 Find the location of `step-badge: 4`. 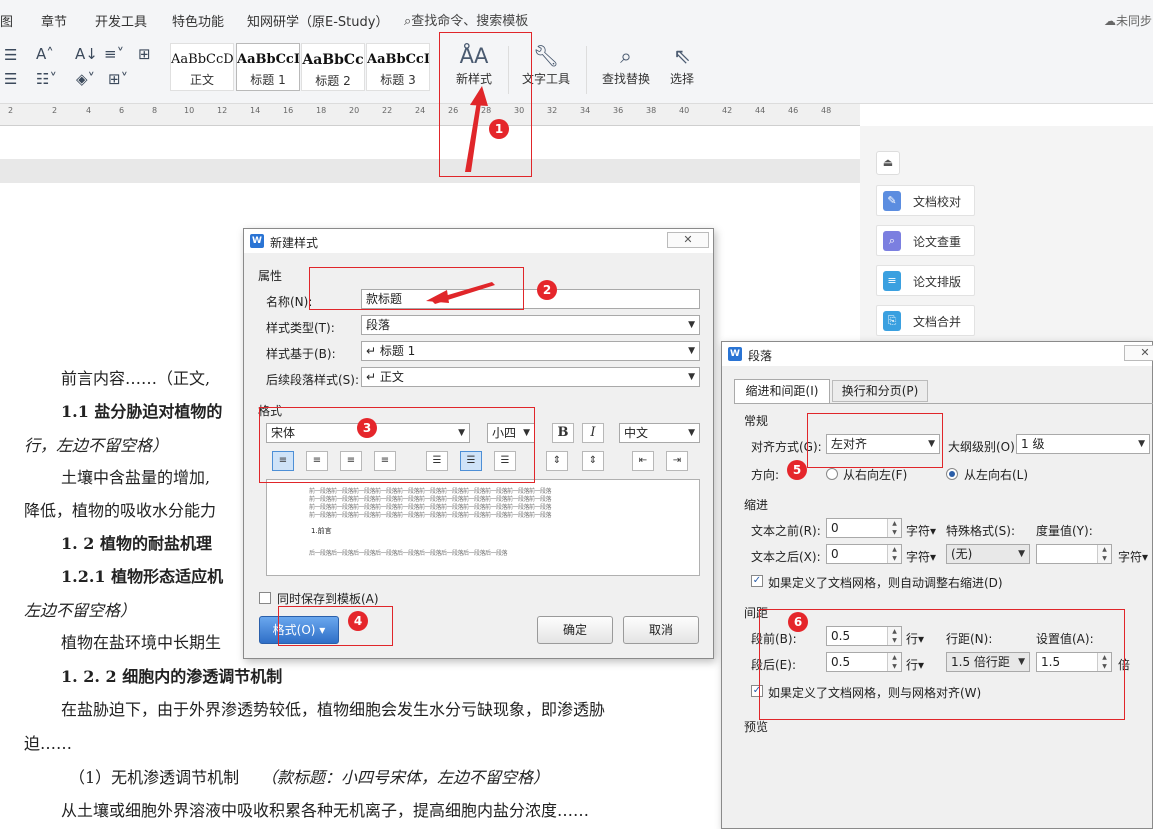

step-badge: 4 is located at coordinates (358, 621).